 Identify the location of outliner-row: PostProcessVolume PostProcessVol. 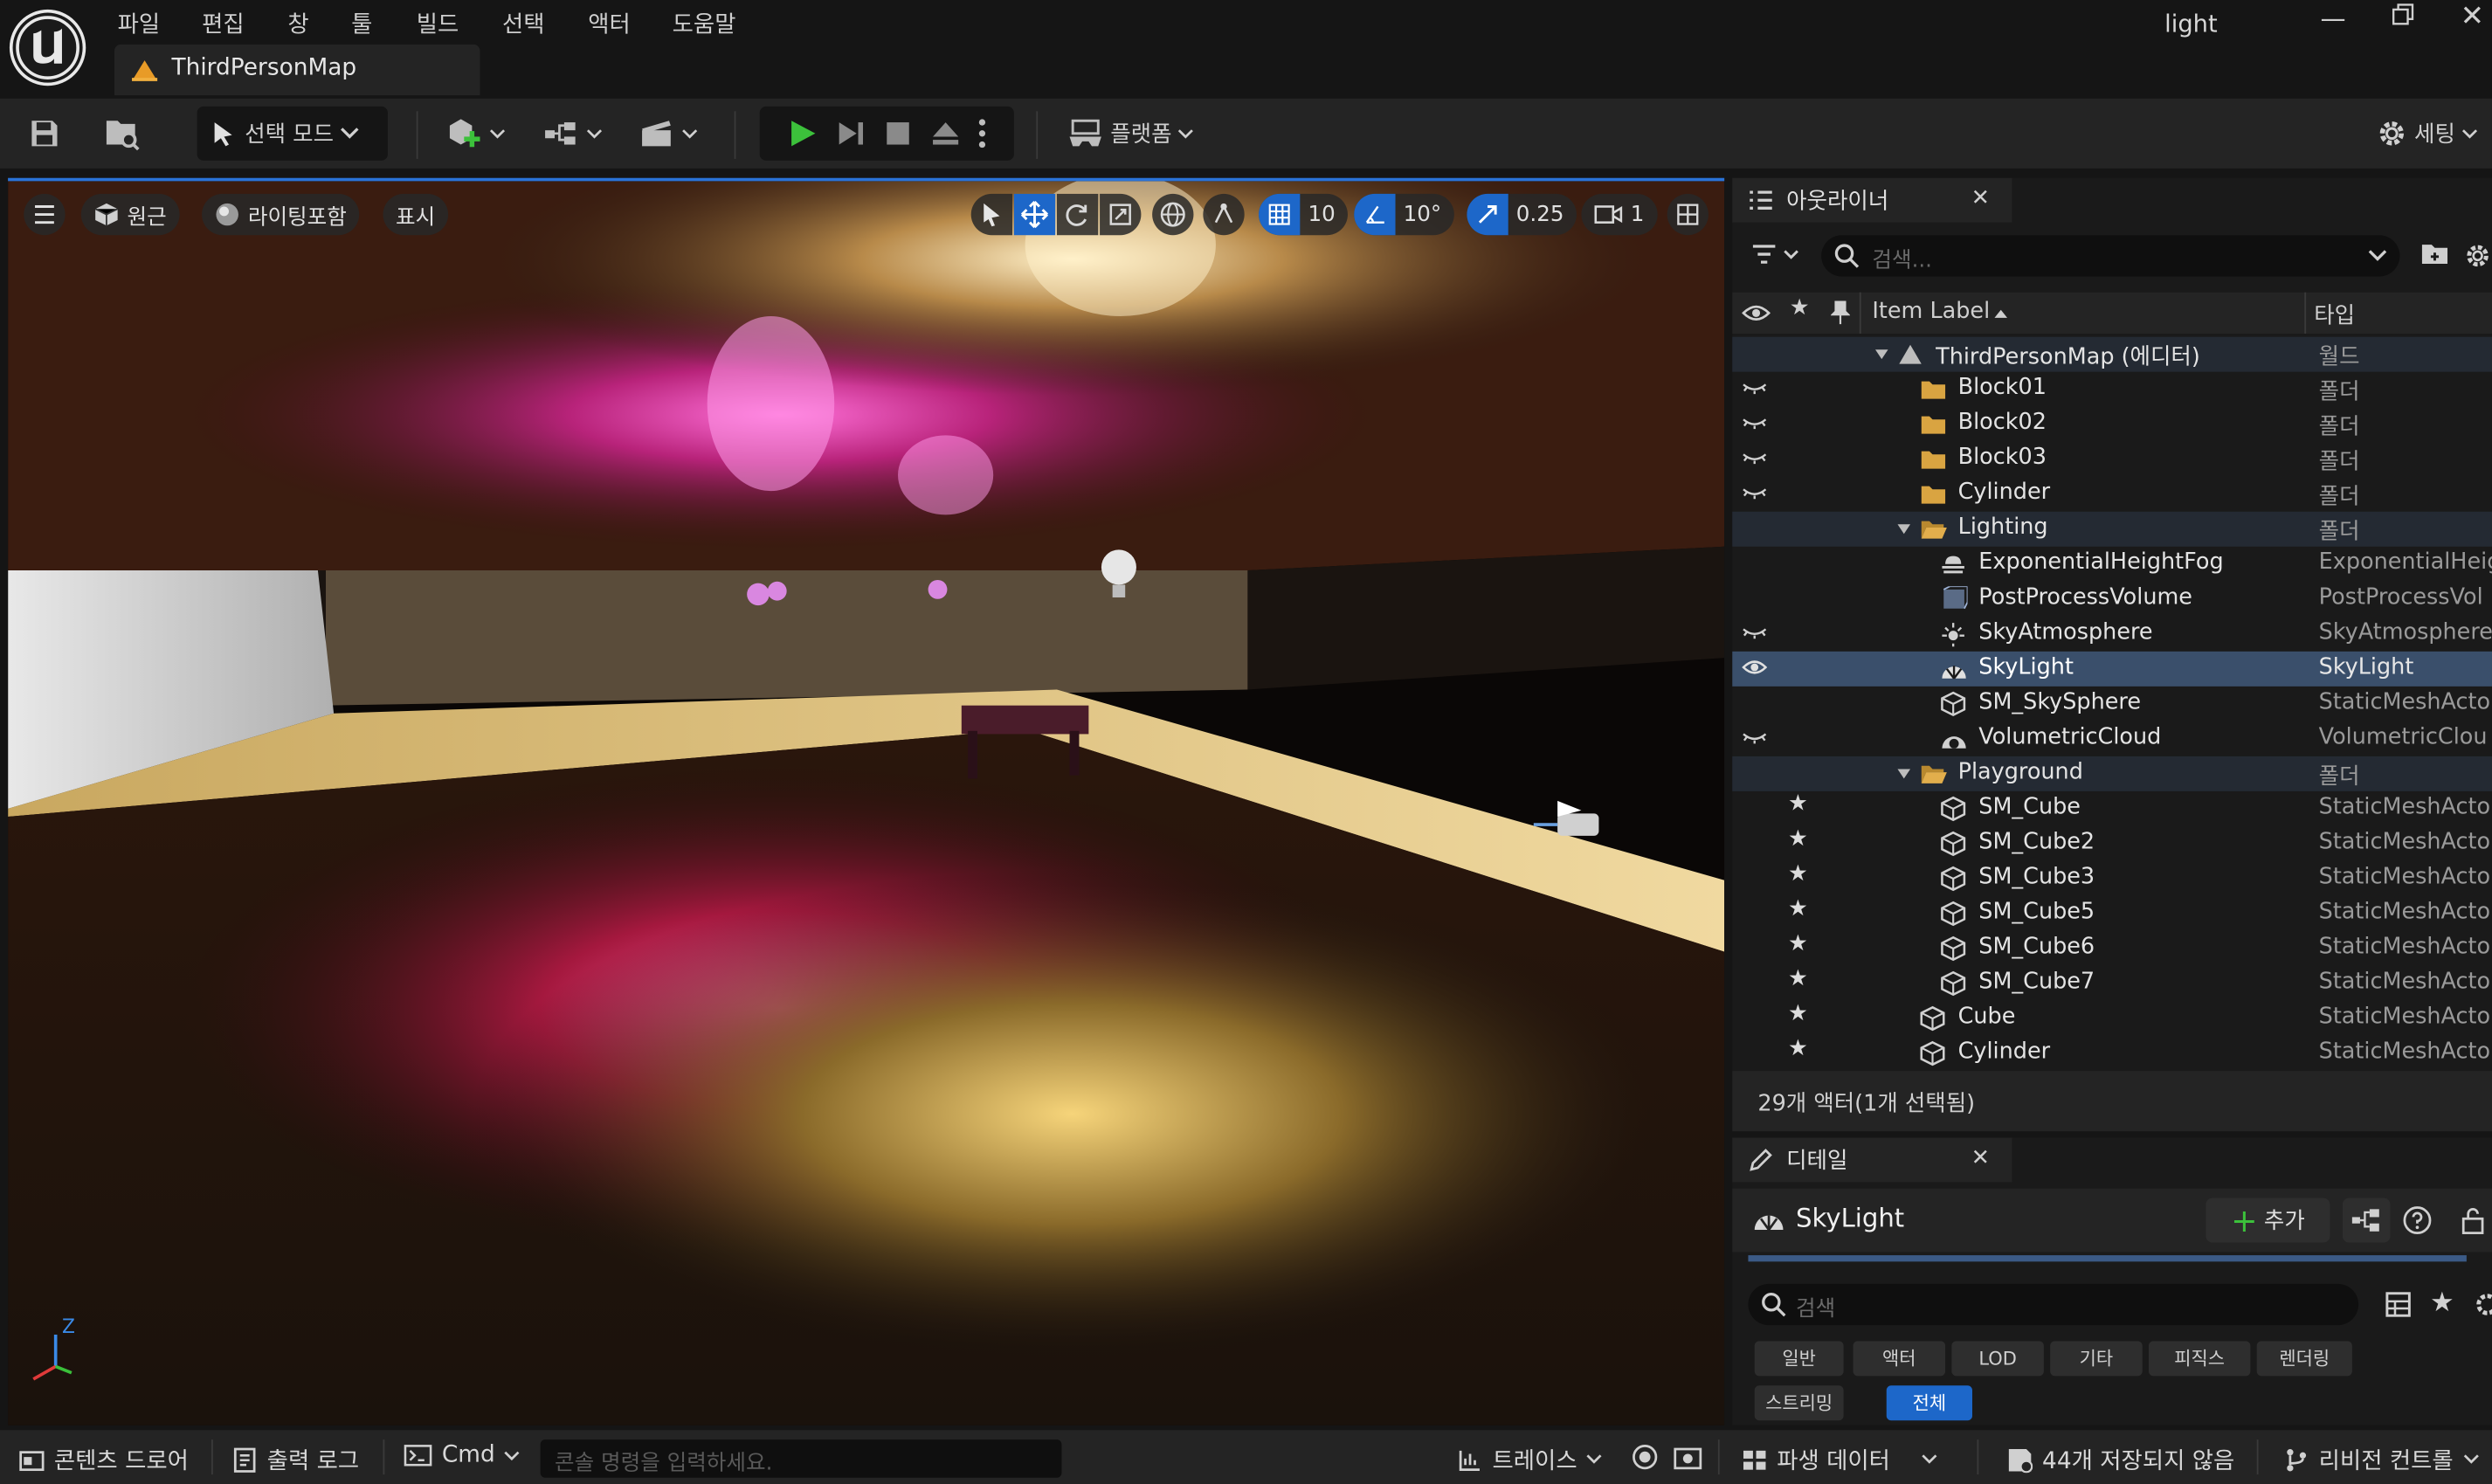
(2112, 599).